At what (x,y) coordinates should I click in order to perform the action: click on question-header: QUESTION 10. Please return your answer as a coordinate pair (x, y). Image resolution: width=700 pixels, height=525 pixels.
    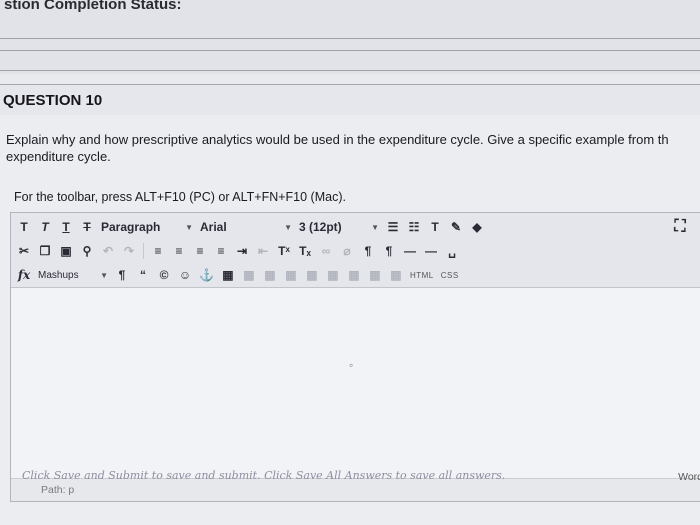
    Looking at the image, I should click on (350, 99).